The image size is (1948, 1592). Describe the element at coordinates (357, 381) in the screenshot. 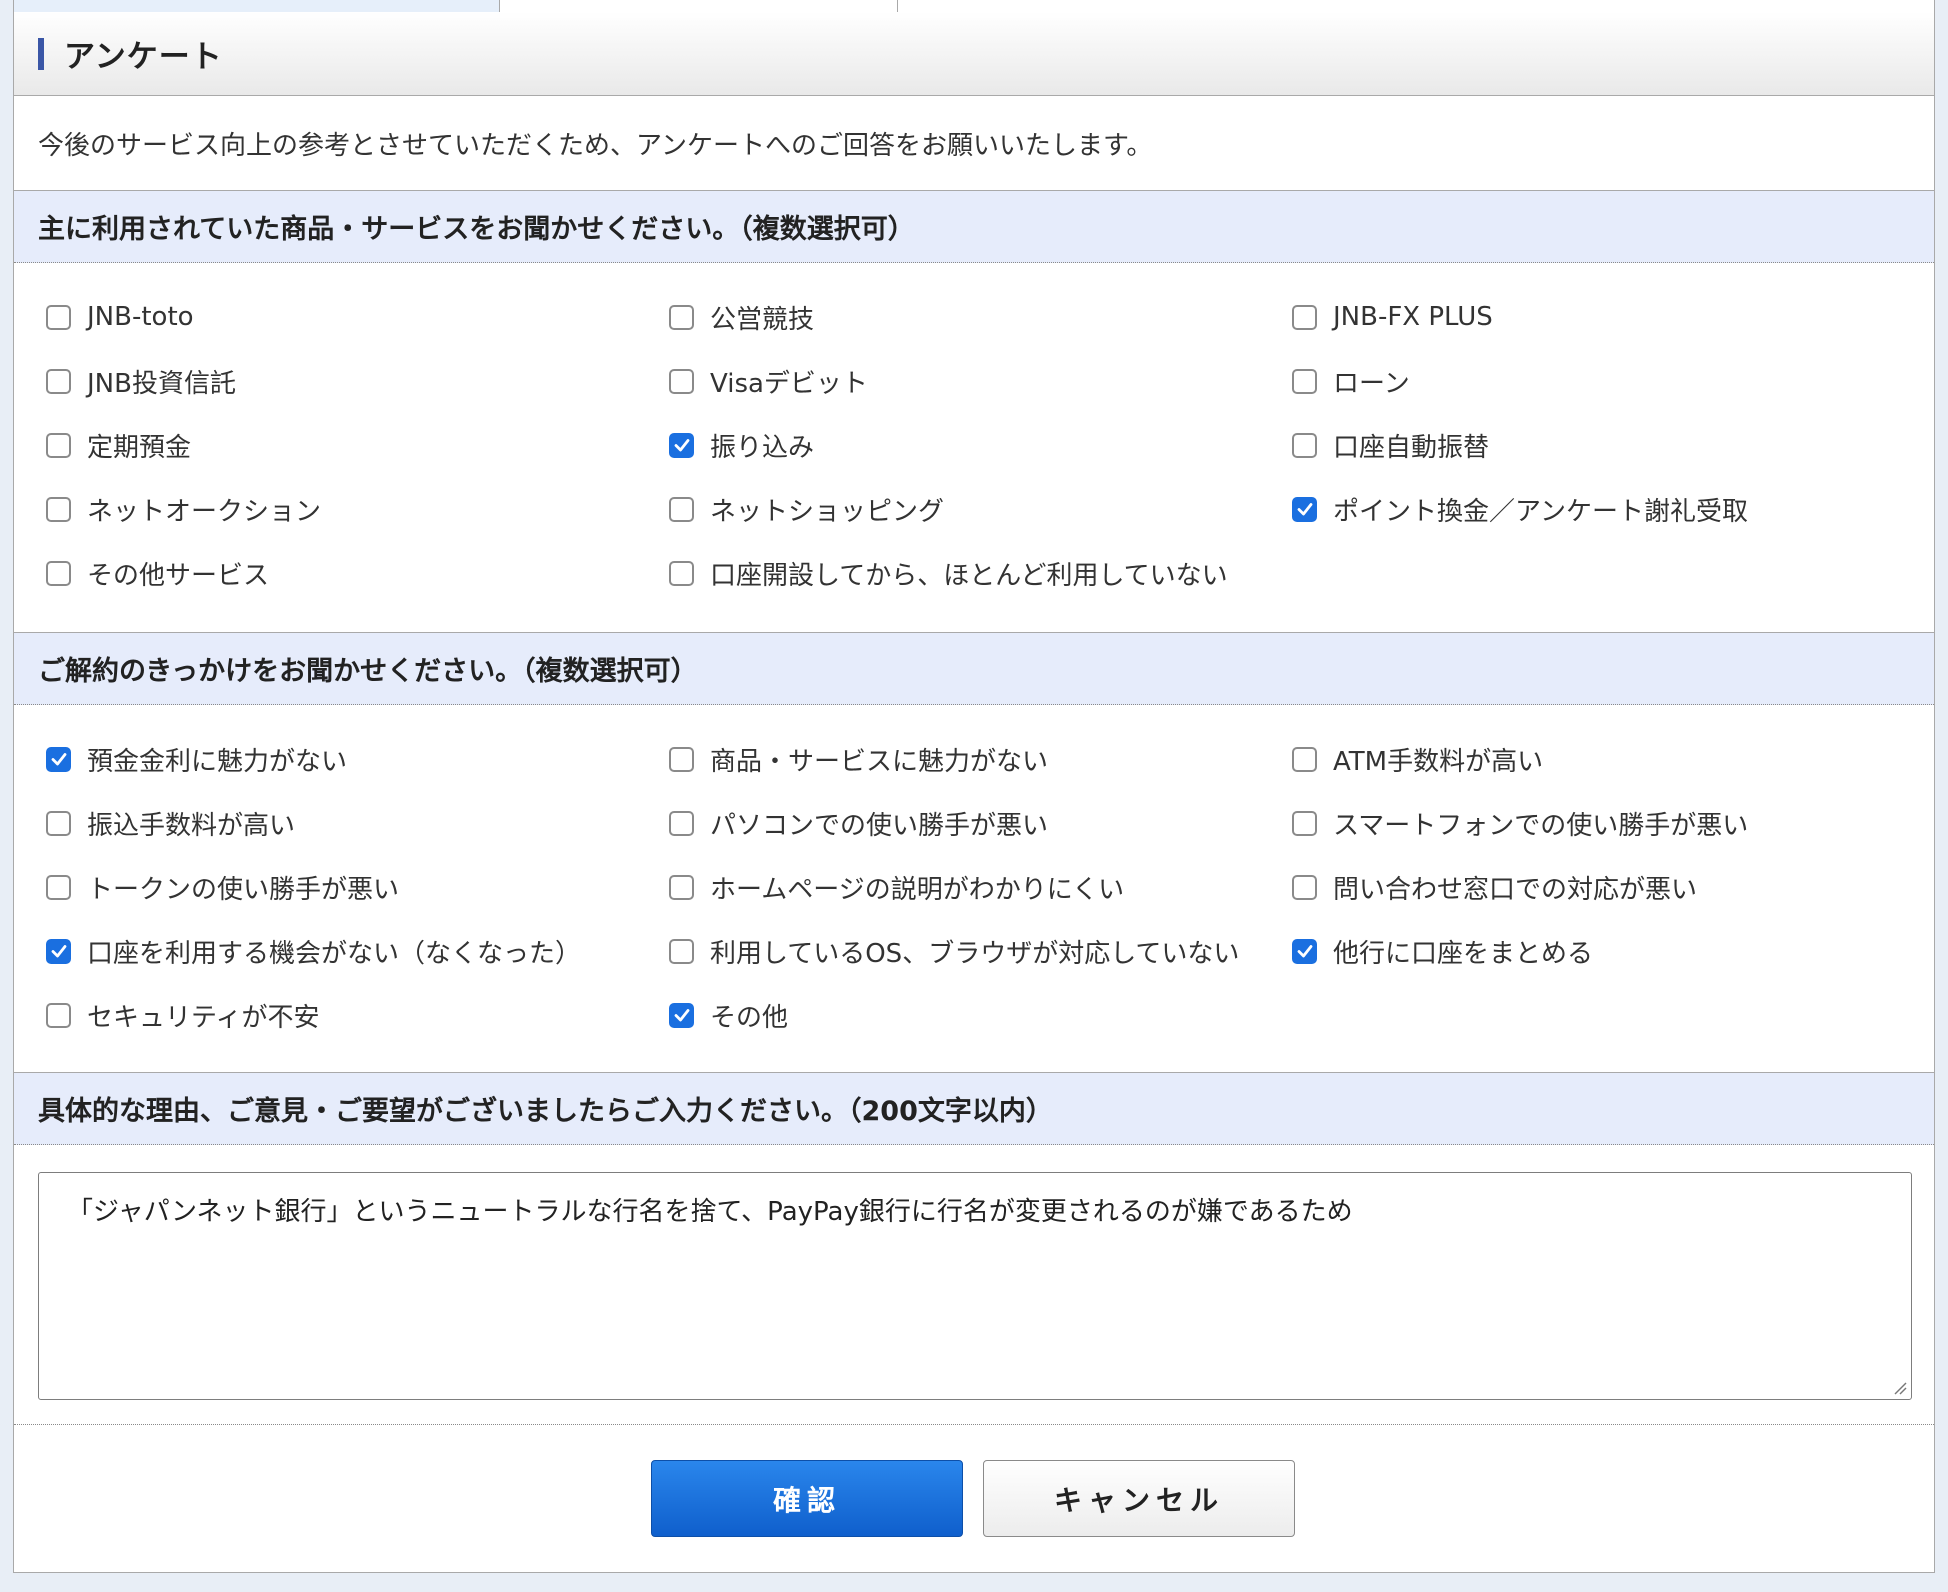

I see `q1-option: JNB投資信託` at that location.